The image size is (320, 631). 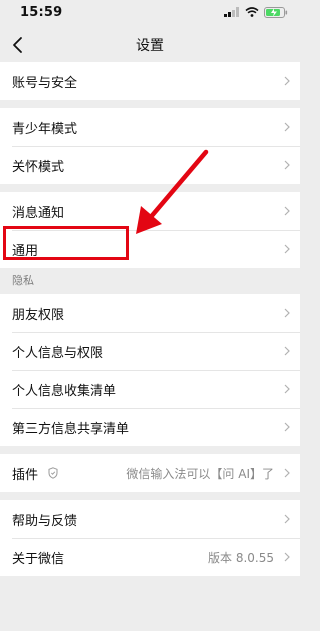 I want to click on settings-row-about-wechat: 关于微信 版本 8.0.55, so click(x=150, y=557).